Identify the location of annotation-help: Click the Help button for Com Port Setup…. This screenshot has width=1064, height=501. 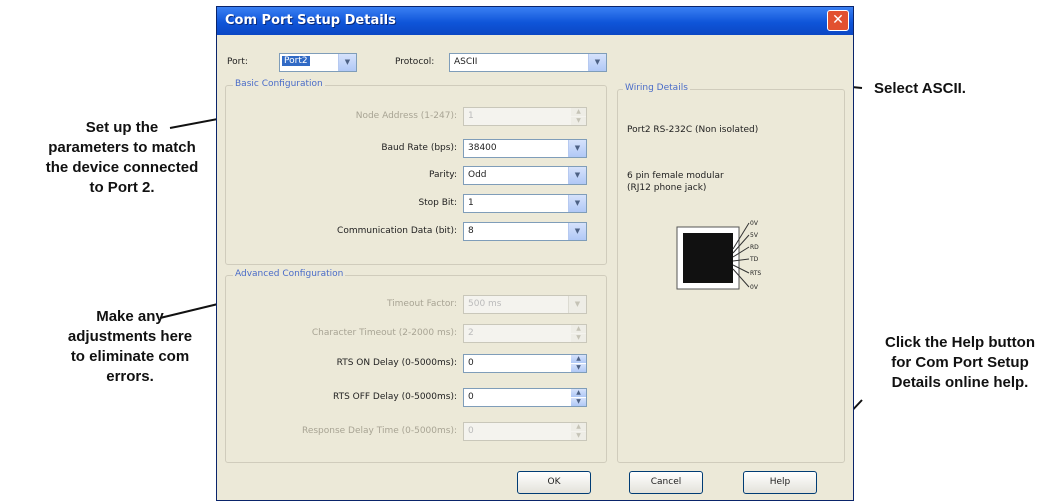
(960, 363).